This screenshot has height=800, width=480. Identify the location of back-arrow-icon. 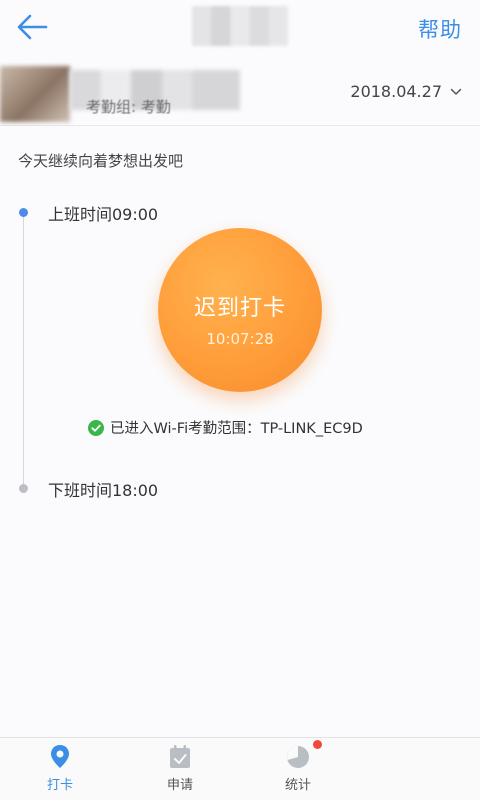
(32, 27).